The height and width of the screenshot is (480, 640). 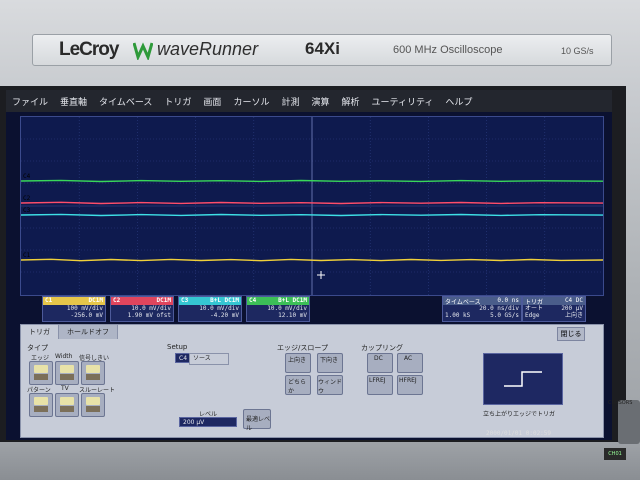 I want to click on trace-c2, so click(x=312, y=203).